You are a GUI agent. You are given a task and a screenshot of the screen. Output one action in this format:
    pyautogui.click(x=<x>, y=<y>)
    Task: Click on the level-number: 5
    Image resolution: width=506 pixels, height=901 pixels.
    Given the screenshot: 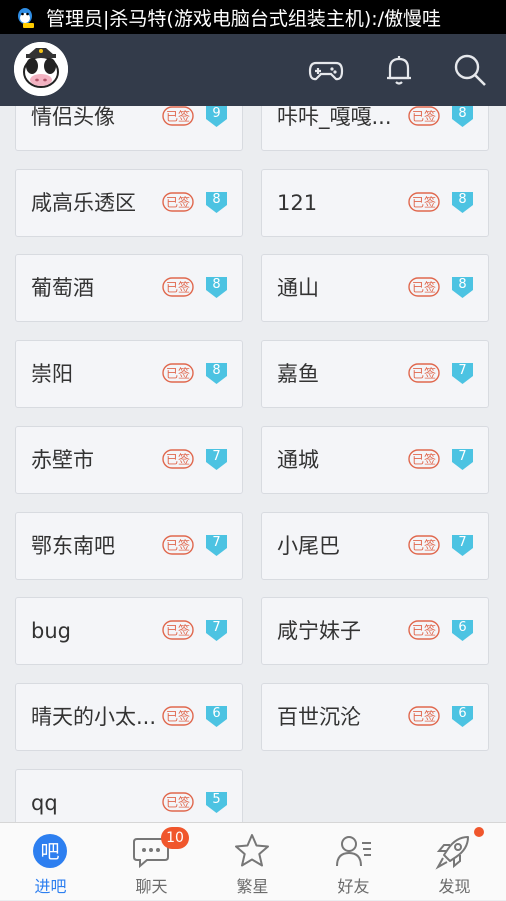 What is the action you would take?
    pyautogui.click(x=216, y=799)
    